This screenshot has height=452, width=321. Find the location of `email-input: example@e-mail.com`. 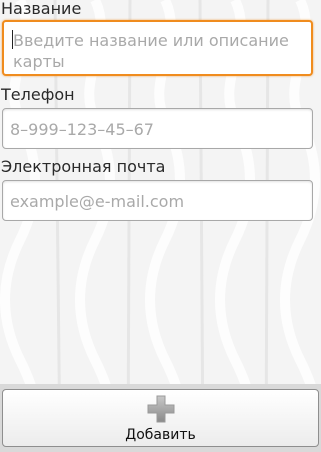

email-input: example@e-mail.com is located at coordinates (157, 200).